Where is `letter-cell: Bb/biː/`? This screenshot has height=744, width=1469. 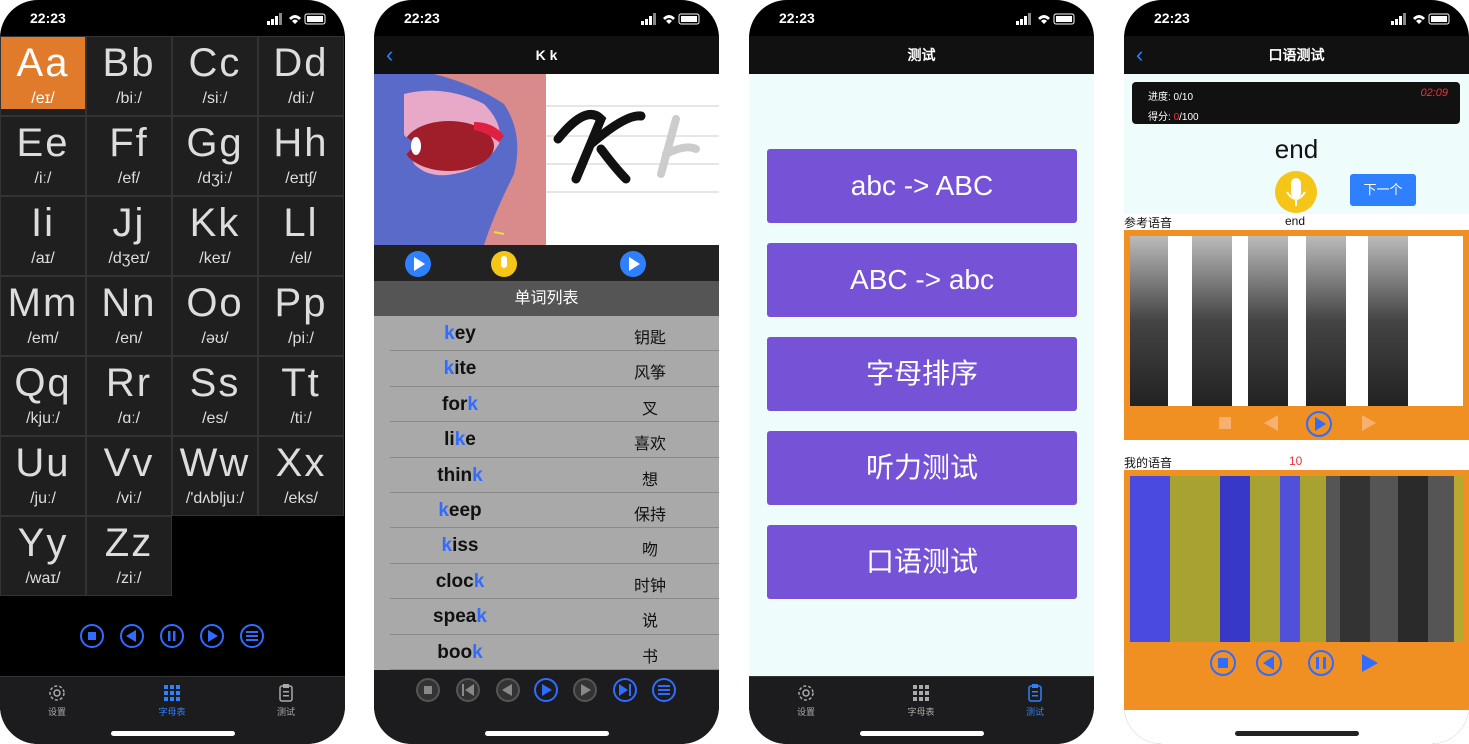 letter-cell: Bb/biː/ is located at coordinates (129, 76).